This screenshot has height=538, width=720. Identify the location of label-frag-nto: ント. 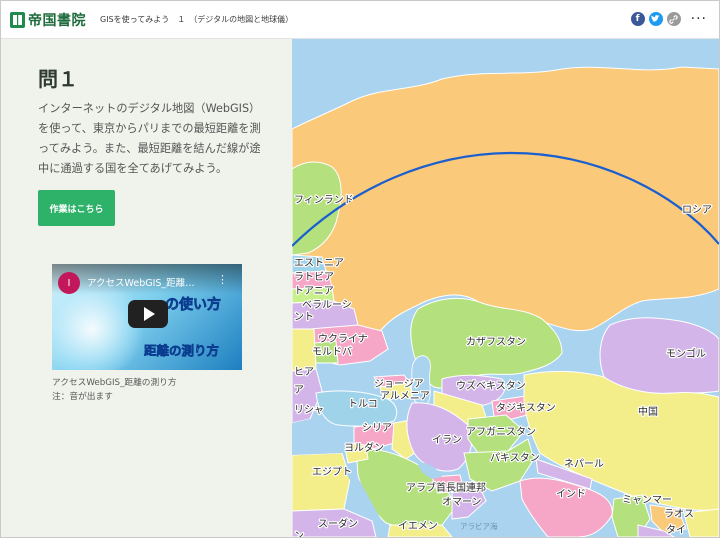
(304, 317).